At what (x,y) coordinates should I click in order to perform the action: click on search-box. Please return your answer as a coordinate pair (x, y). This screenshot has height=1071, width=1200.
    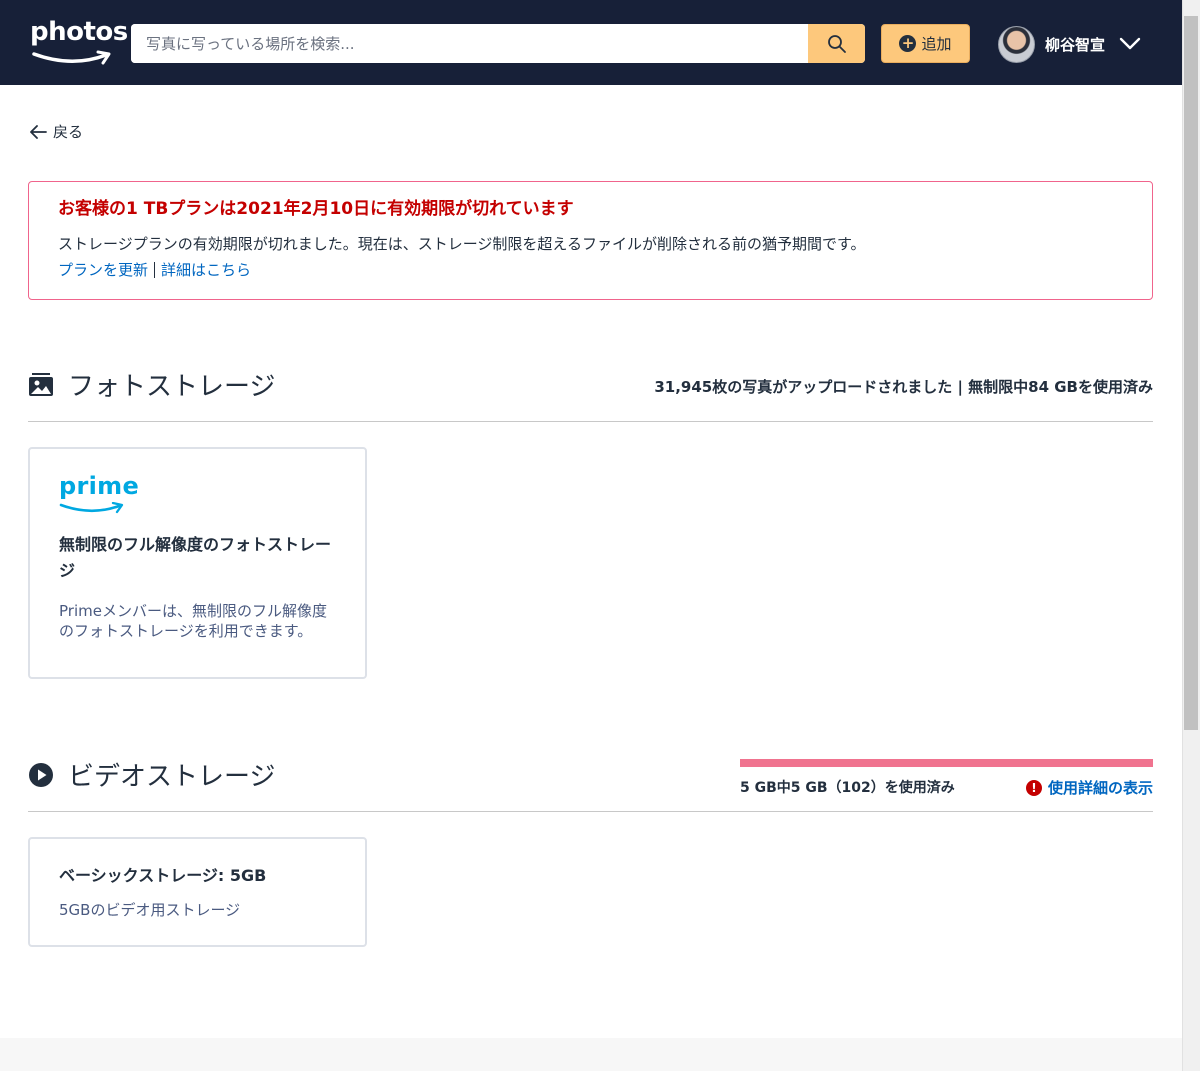
    Looking at the image, I should click on (498, 43).